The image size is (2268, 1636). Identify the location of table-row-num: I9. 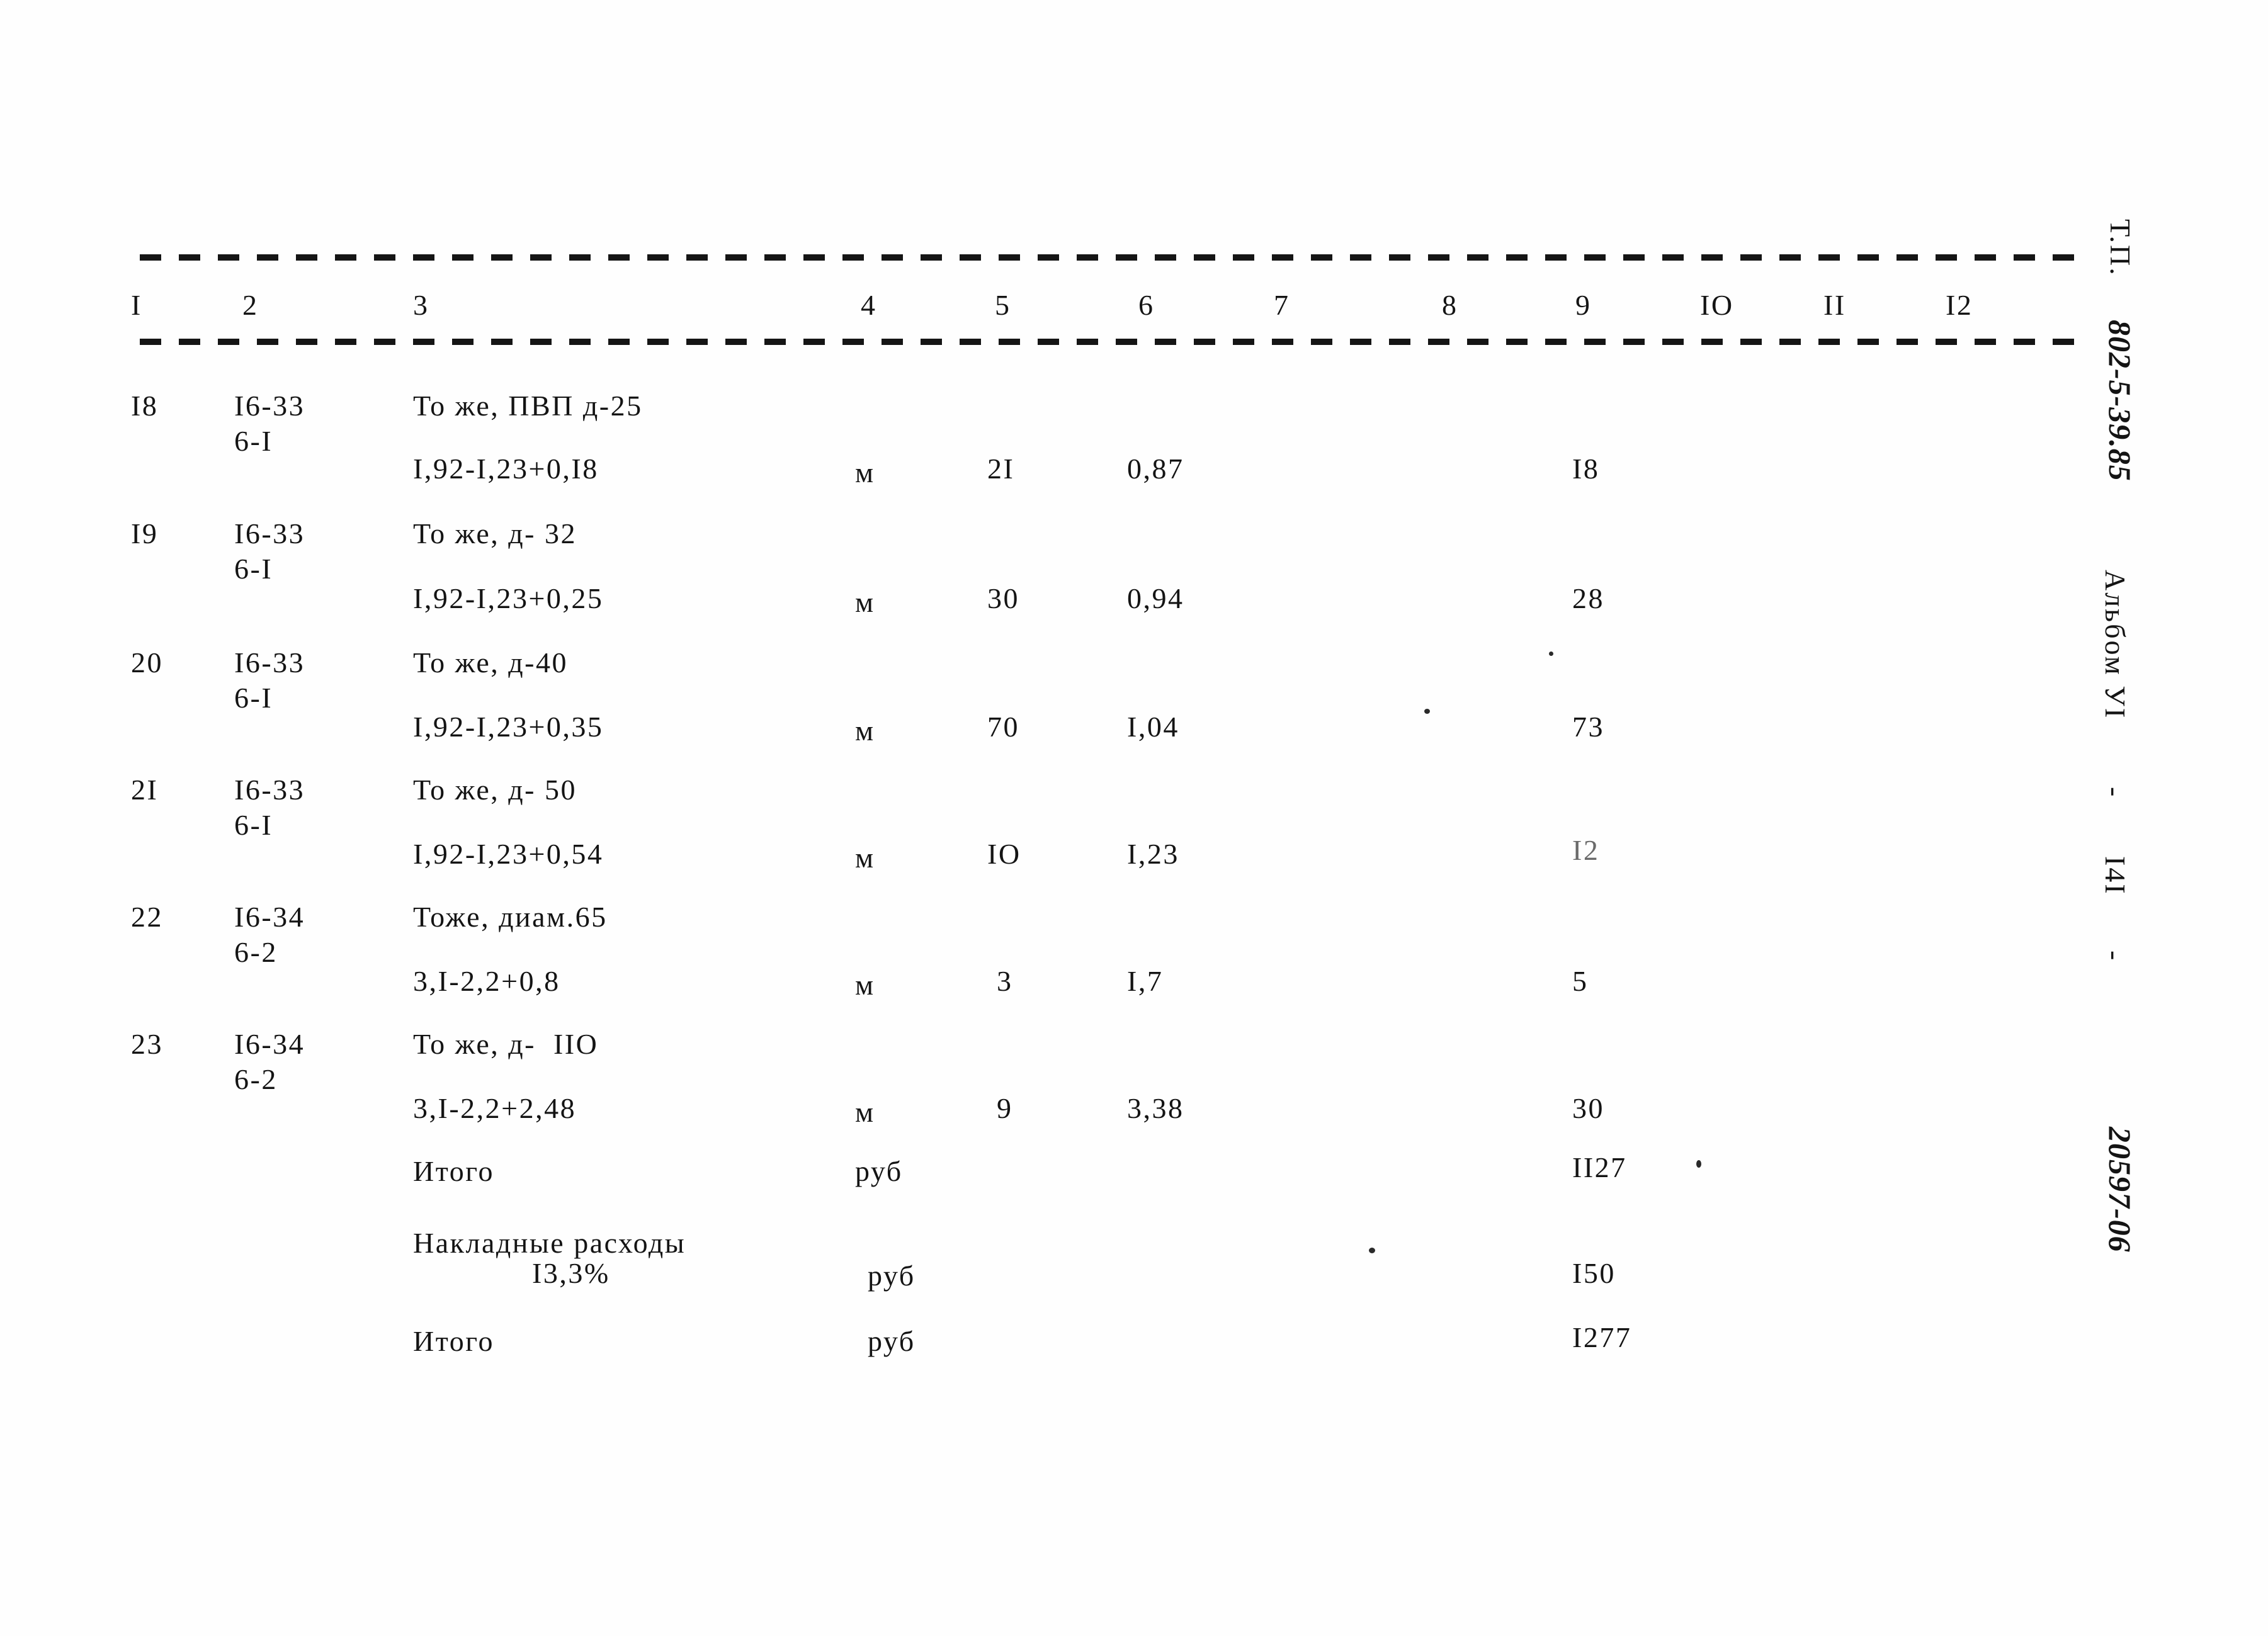
(145, 533).